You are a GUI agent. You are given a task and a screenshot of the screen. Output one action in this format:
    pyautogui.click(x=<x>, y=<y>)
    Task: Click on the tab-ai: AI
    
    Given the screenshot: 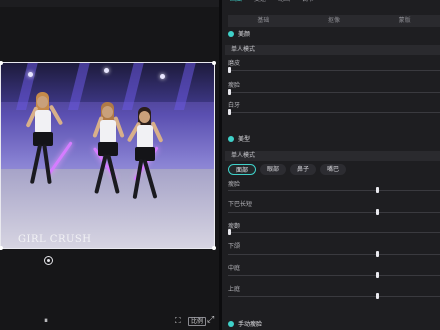 What is the action you would take?
    pyautogui.click(x=329, y=3)
    